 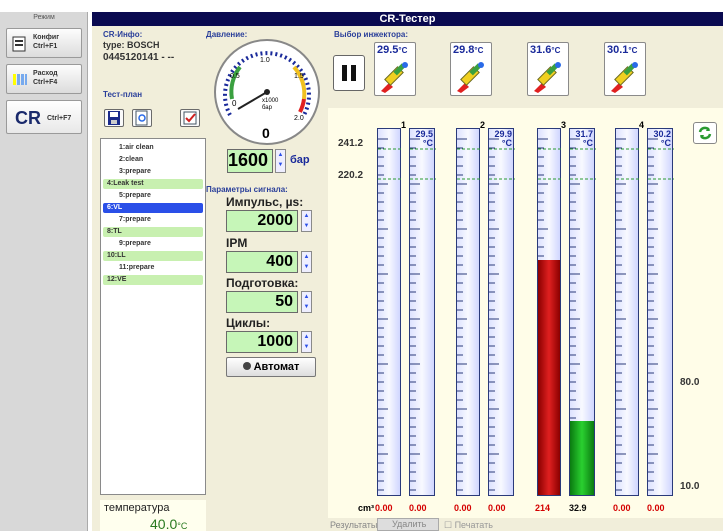 I want to click on ipm-spinner: ▲ ▼, so click(x=306, y=262).